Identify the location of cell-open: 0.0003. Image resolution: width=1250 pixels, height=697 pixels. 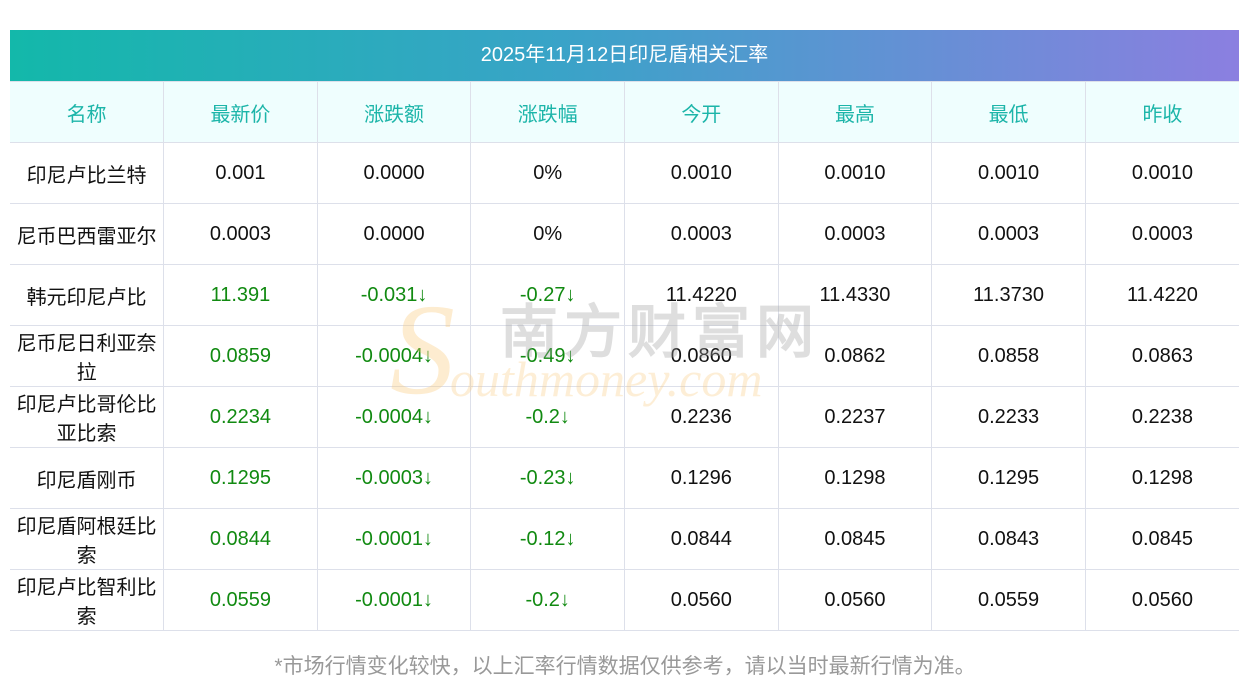
(701, 234).